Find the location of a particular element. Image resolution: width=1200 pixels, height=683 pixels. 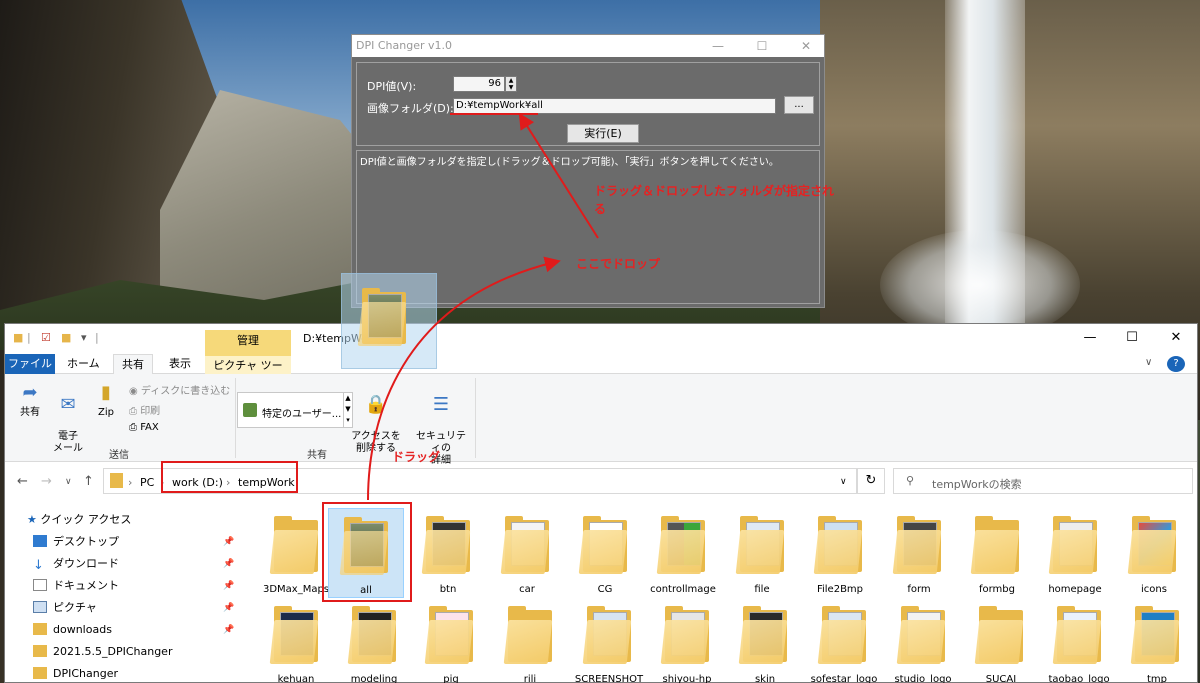

folder-item: SCREENSHOT is located at coordinates (609, 644).